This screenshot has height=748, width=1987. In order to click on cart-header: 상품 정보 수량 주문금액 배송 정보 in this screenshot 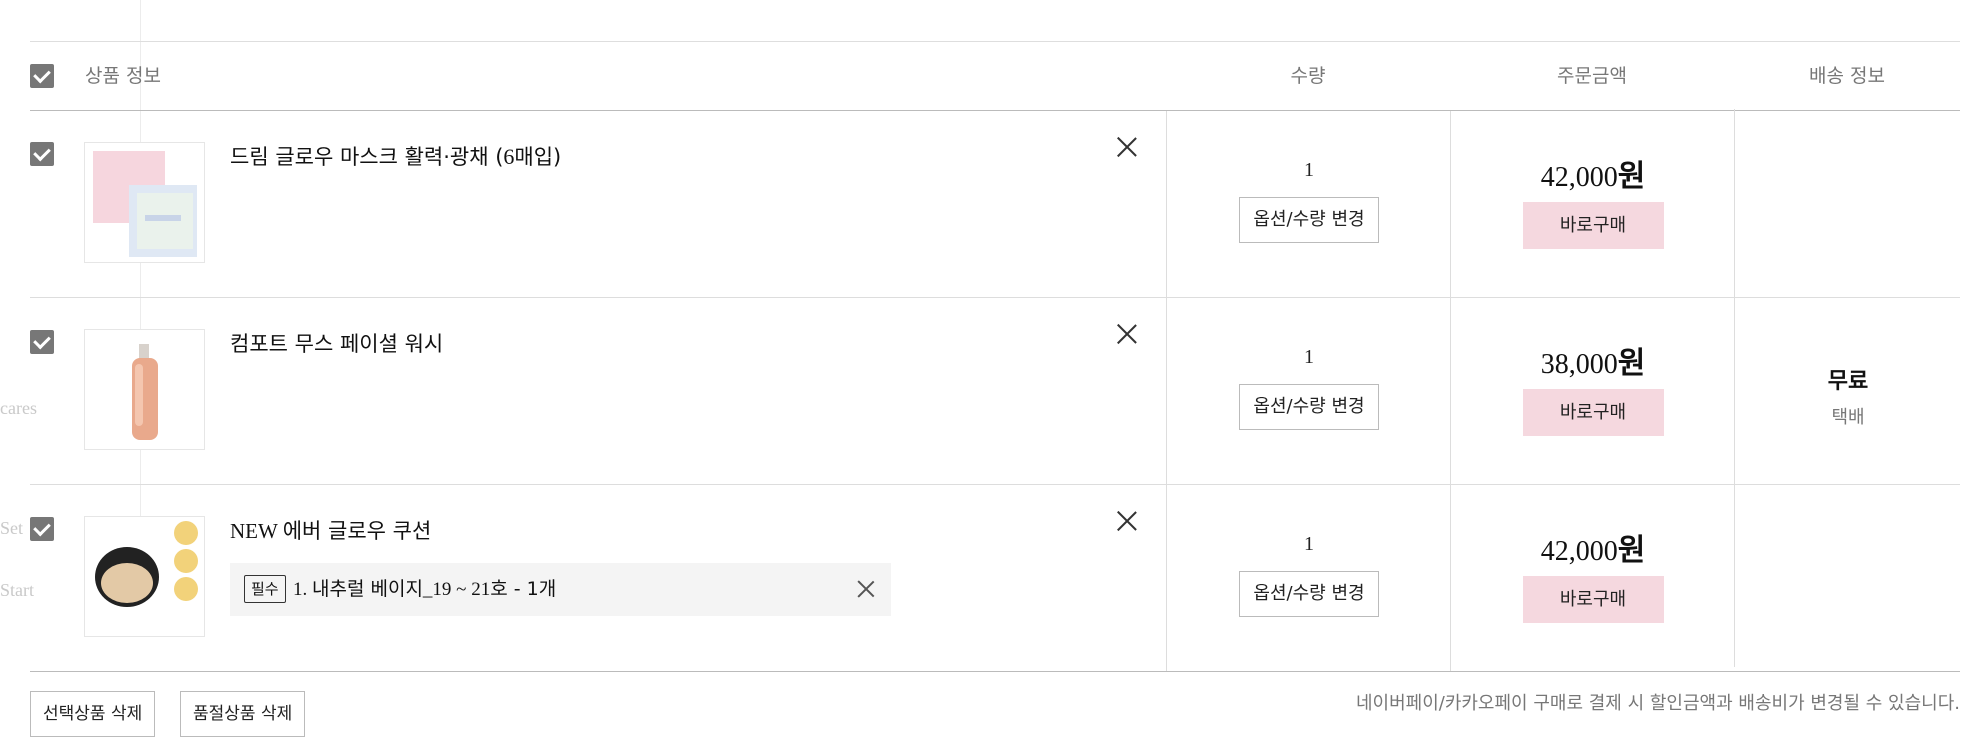, I will do `click(995, 76)`.